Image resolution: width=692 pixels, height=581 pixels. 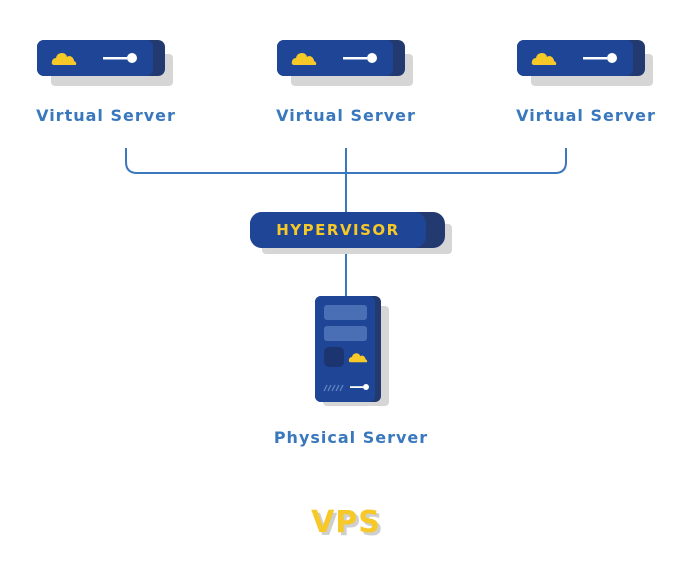 I want to click on hypervisor-label: HYPERVISOR, so click(x=338, y=230).